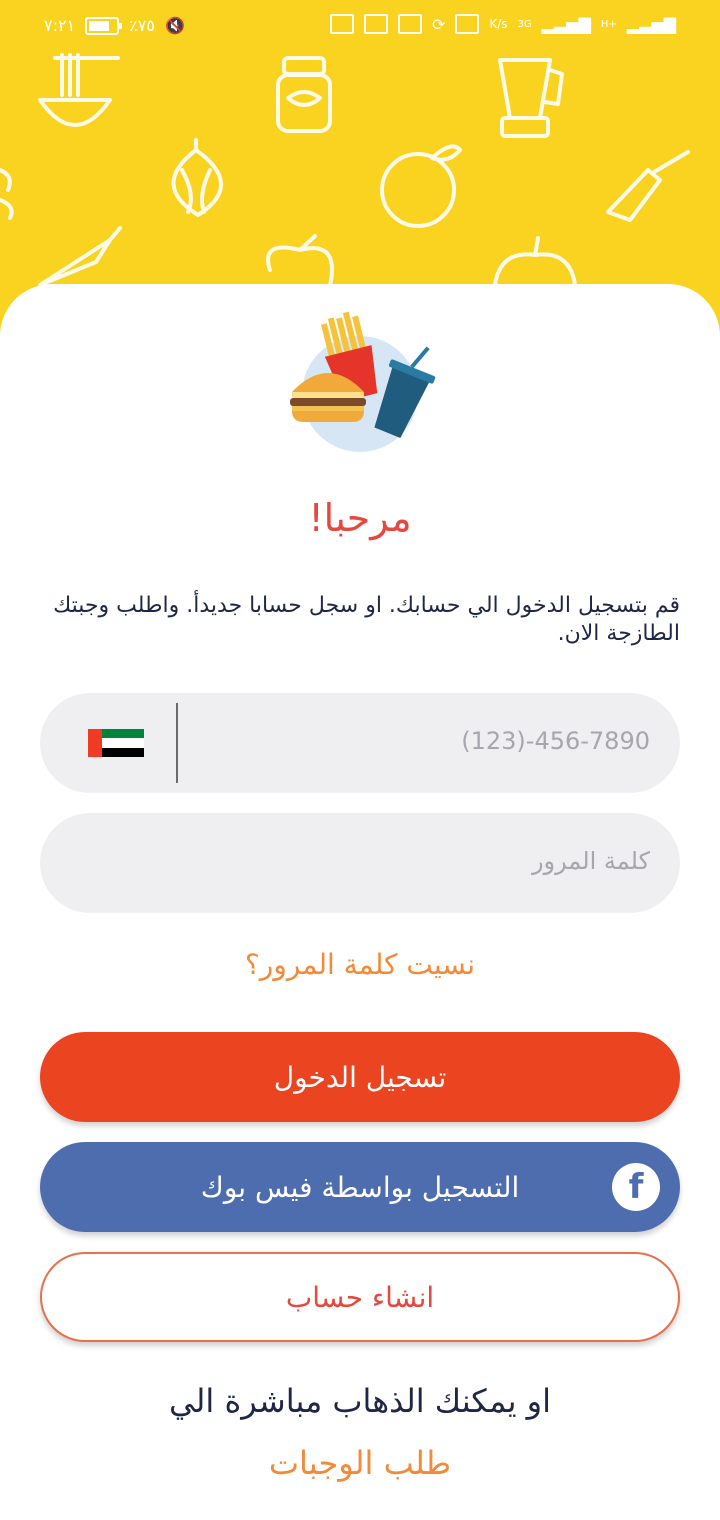 This screenshot has height=1520, width=720. I want to click on facebook-icon: f, so click(636, 1187).